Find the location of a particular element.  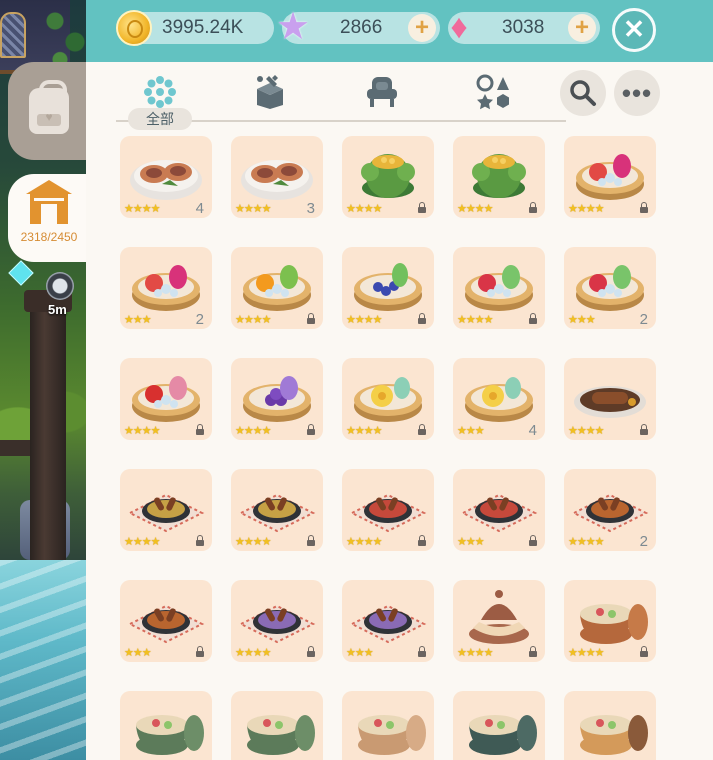

build-storage-tab: 2318/2450 is located at coordinates (49, 218).